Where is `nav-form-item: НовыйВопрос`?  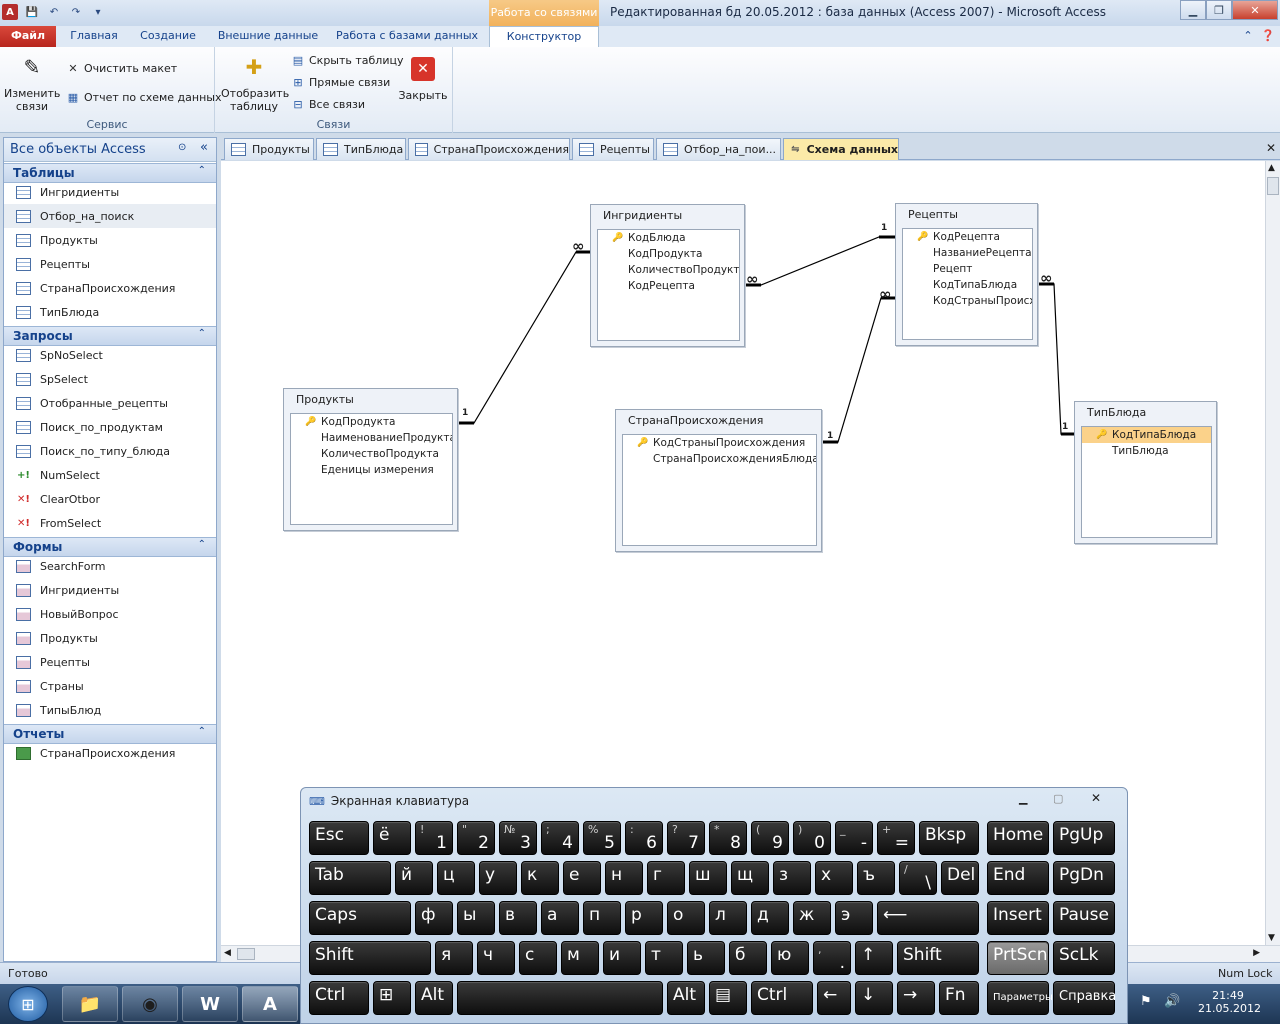 nav-form-item: НовыйВопрос is located at coordinates (110, 614).